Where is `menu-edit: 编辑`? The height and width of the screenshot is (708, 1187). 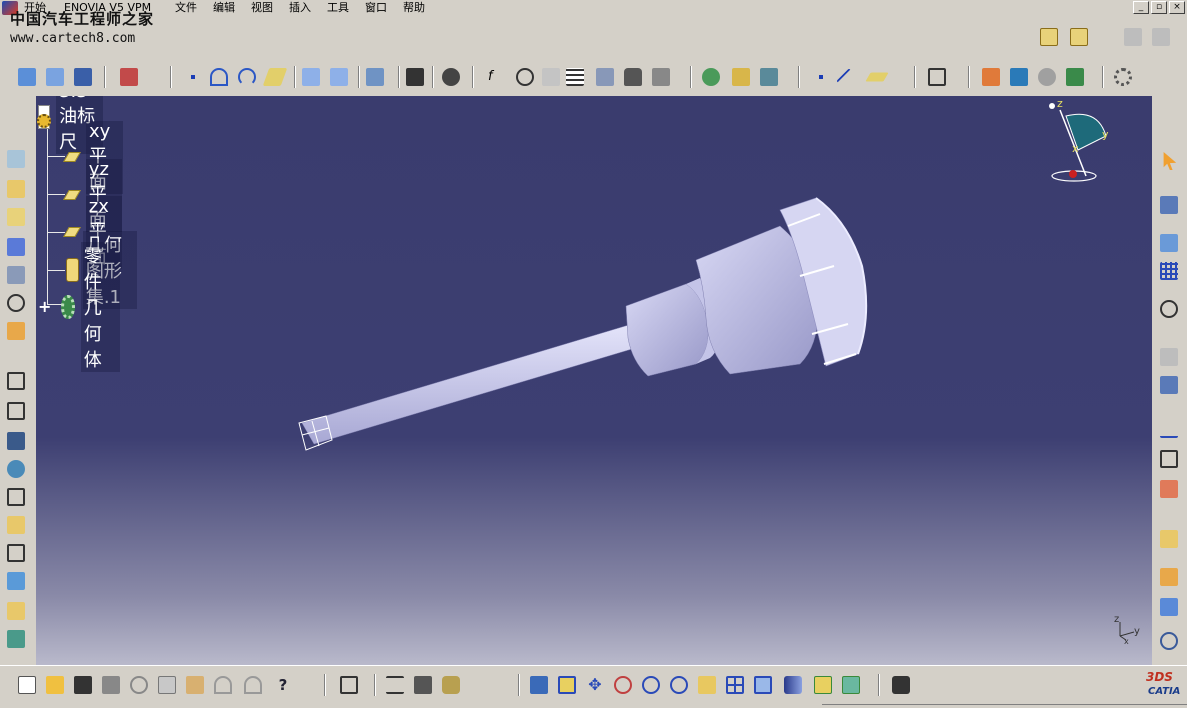 menu-edit: 编辑 is located at coordinates (224, 8).